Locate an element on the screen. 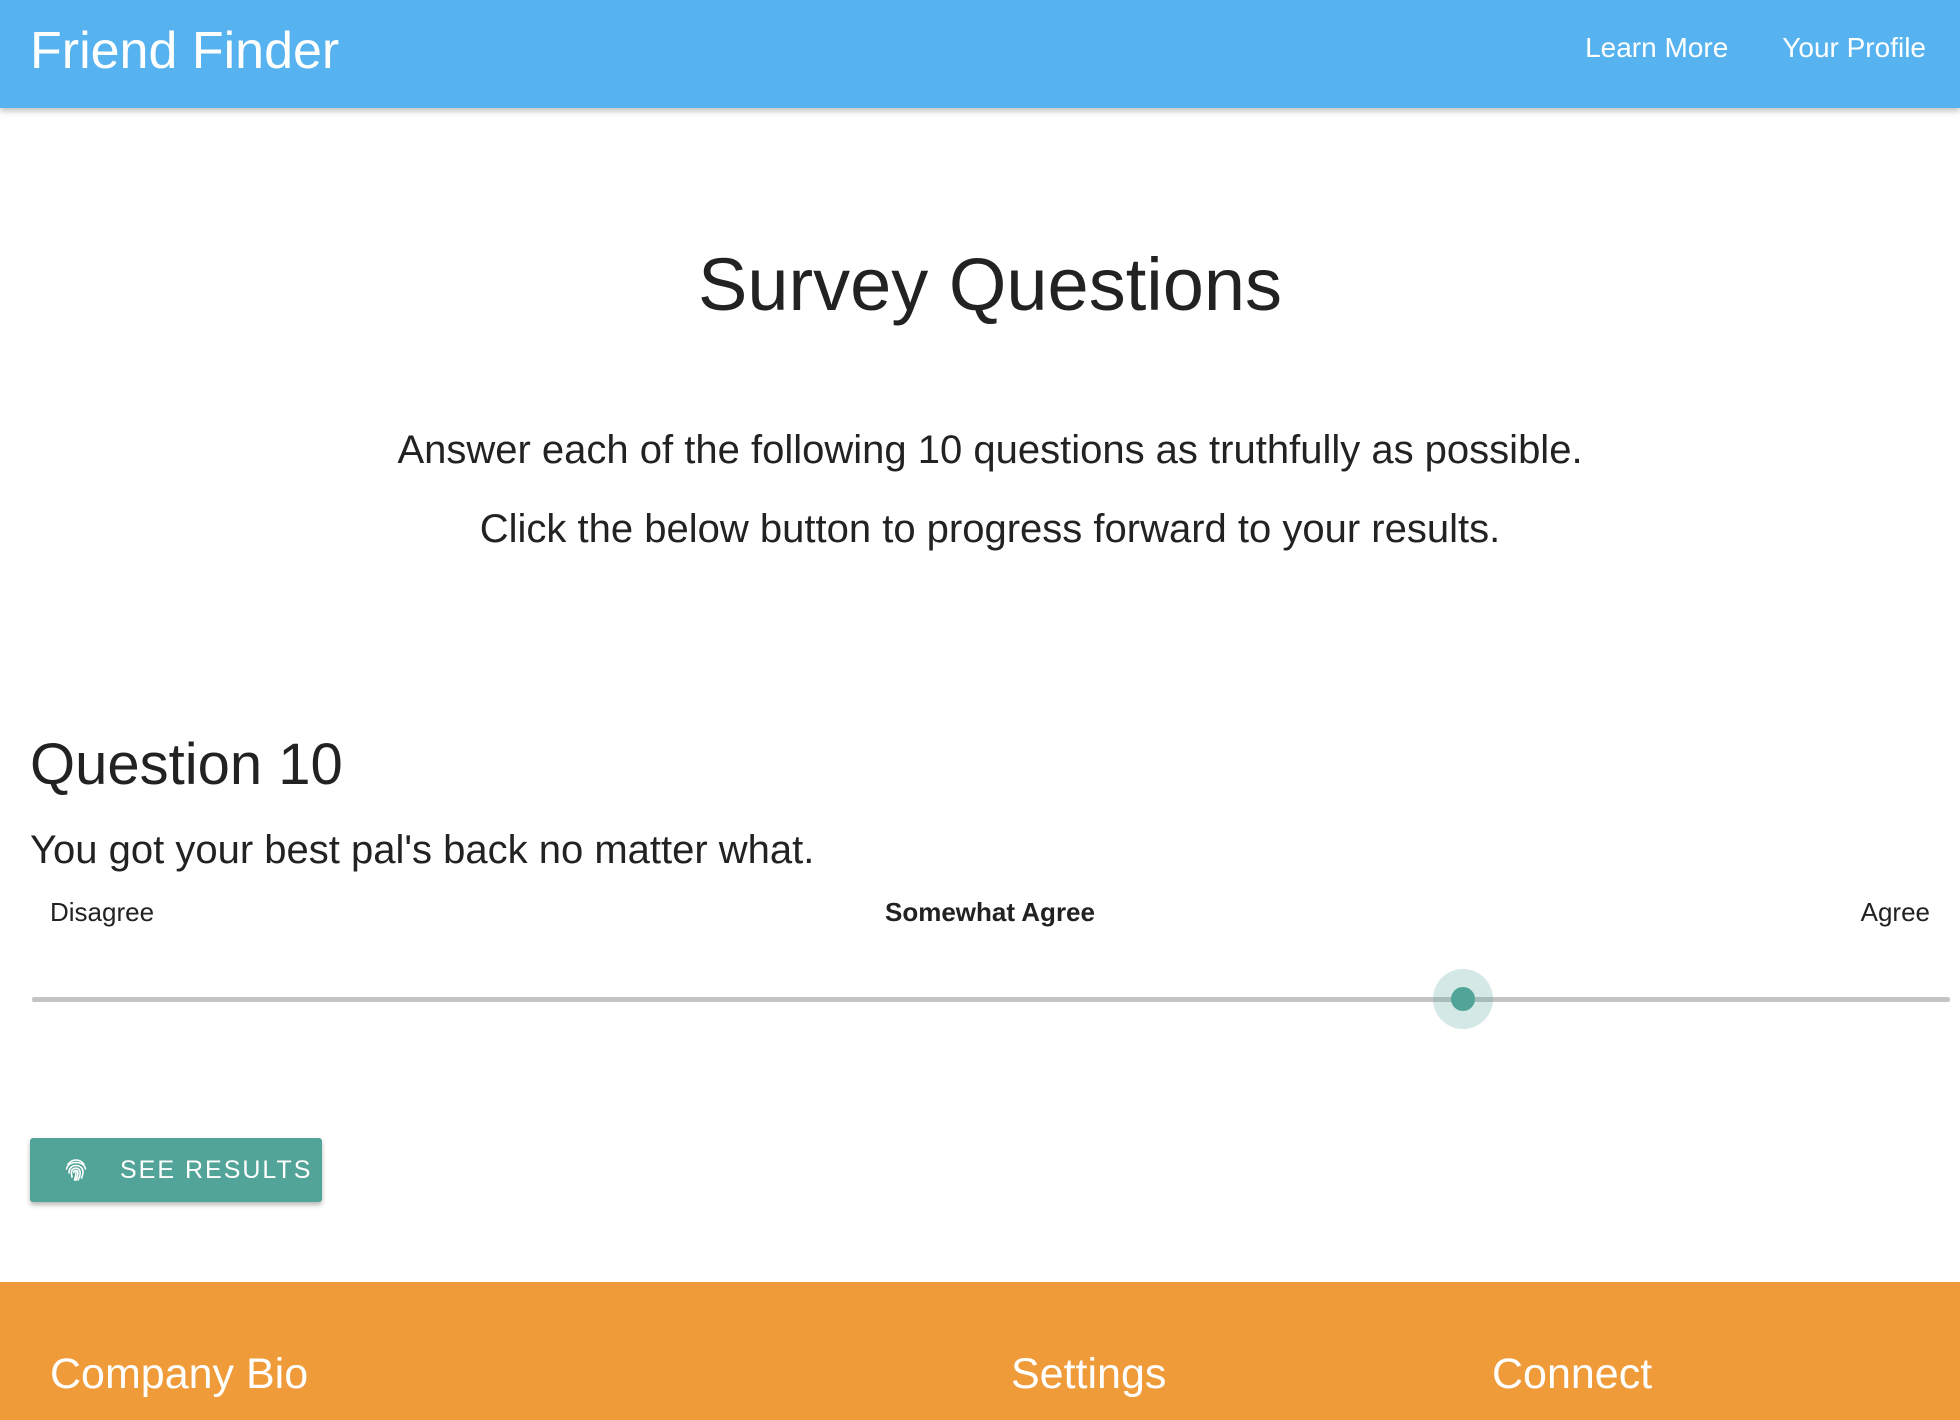 This screenshot has width=1960, height=1420. see-results-label: SEE RESULTS is located at coordinates (216, 1170).